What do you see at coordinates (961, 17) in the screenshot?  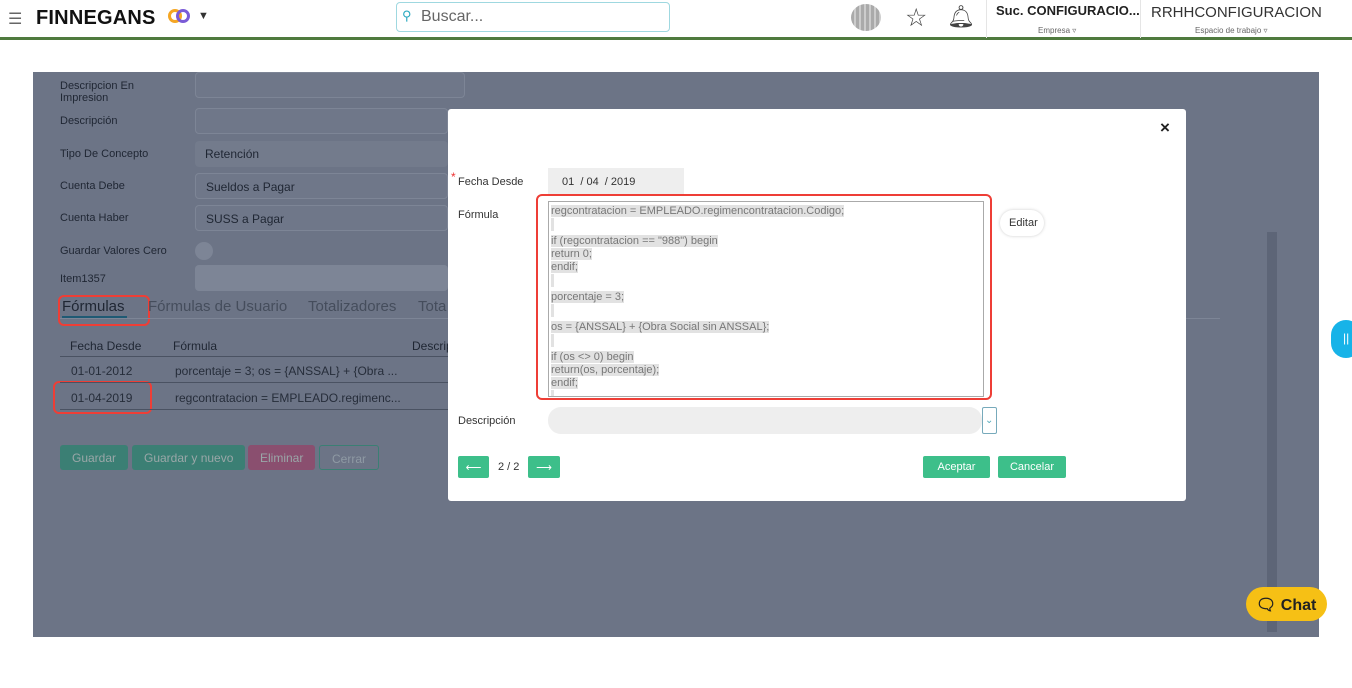 I see `notifications-bell-icon: 🔔︎` at bounding box center [961, 17].